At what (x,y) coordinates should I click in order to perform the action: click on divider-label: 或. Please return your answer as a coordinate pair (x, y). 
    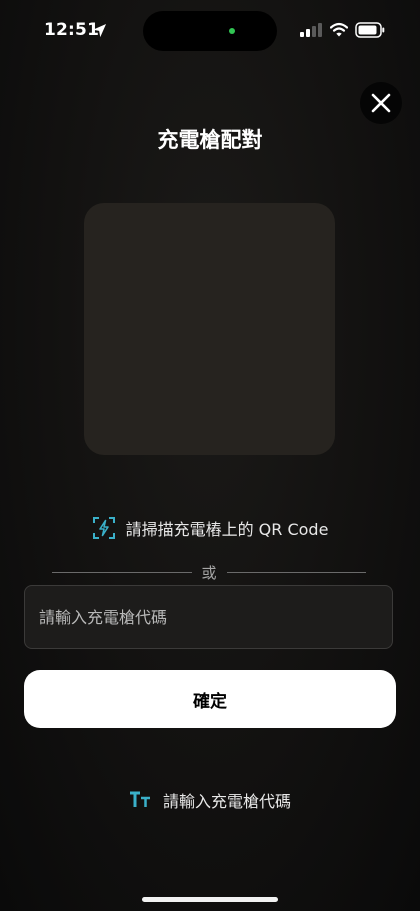
    Looking at the image, I should click on (209, 572).